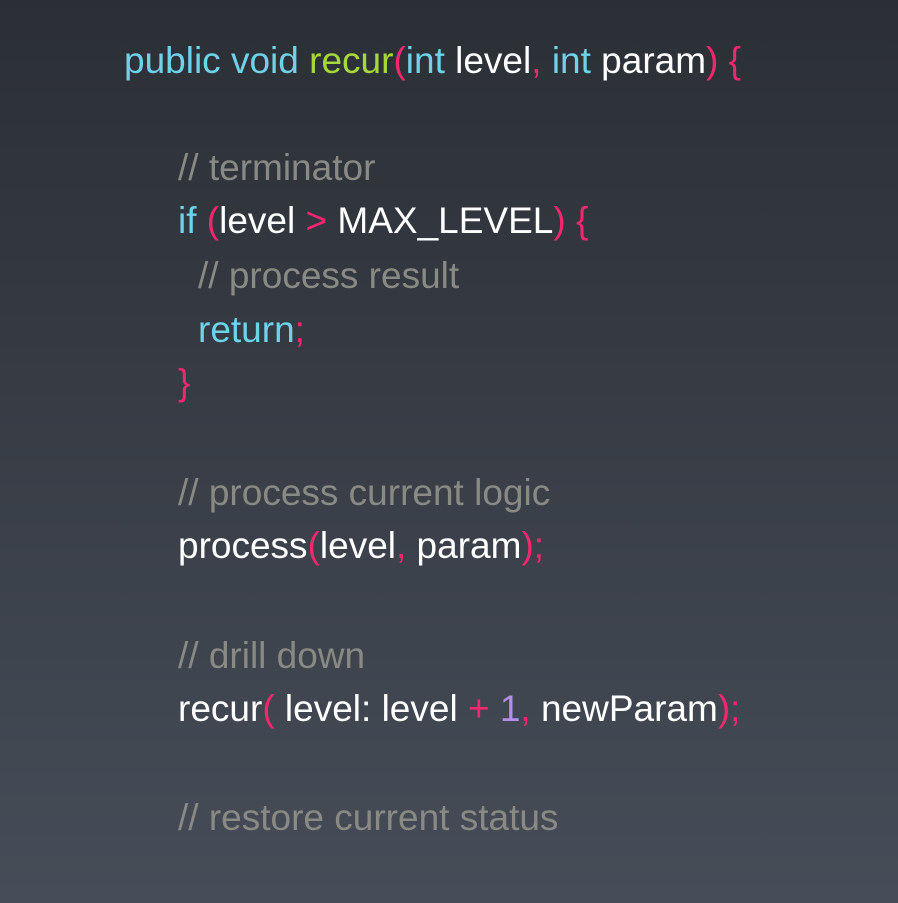  Describe the element at coordinates (648, 60) in the screenshot. I see `param-param: param` at that location.